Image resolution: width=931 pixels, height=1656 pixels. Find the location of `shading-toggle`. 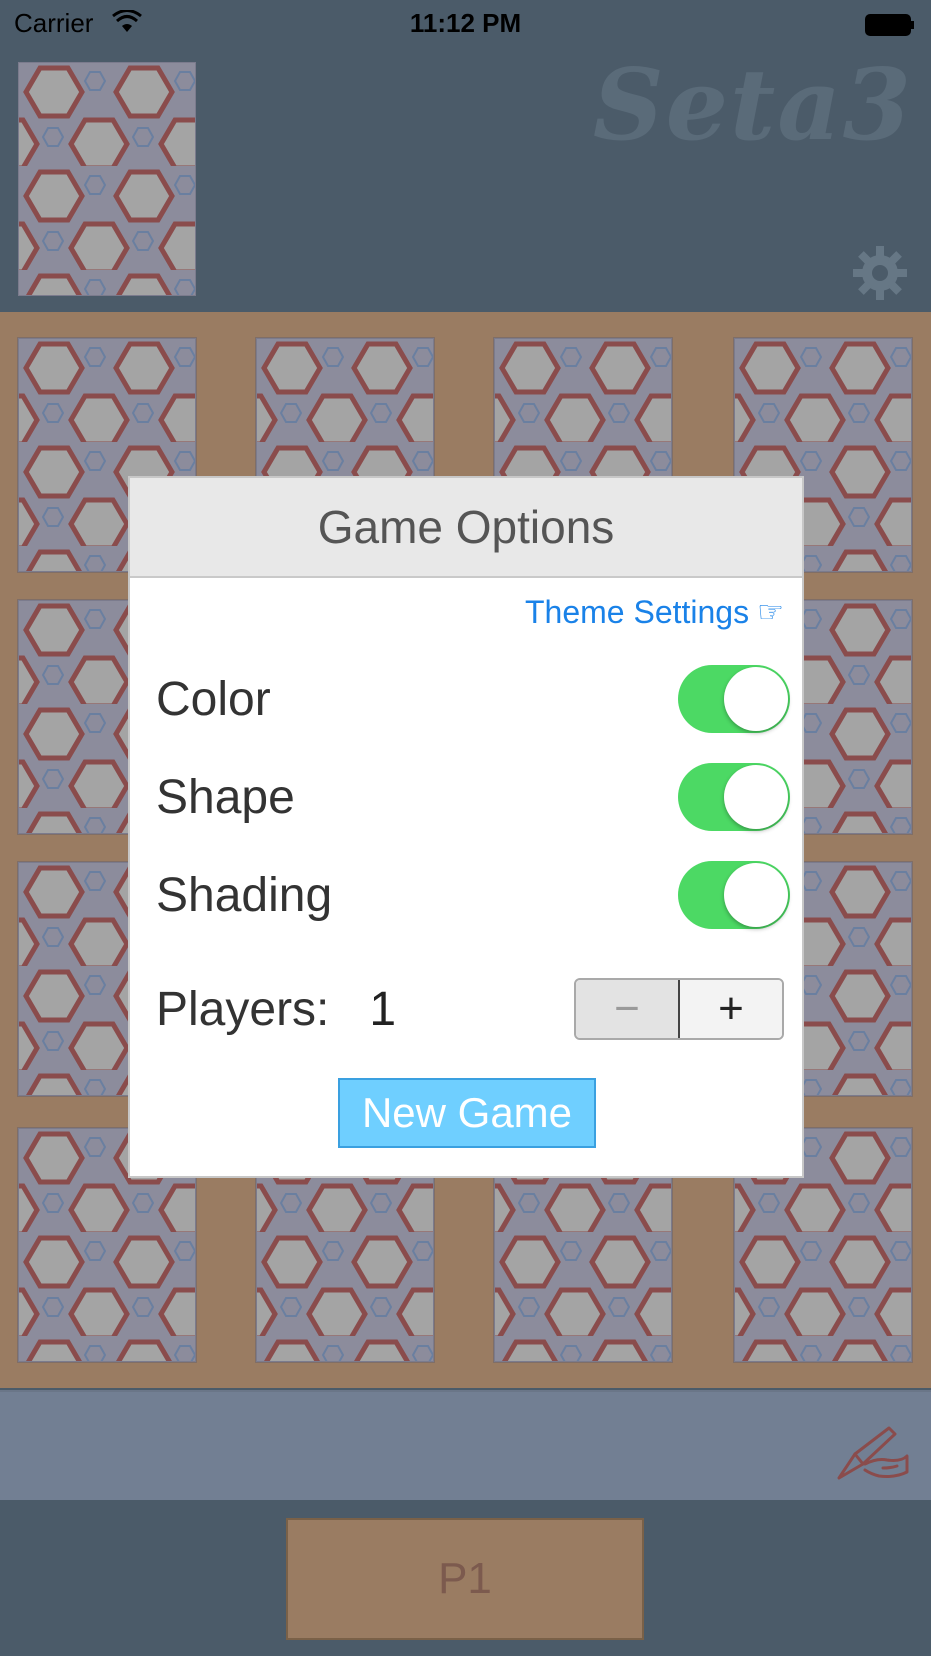

shading-toggle is located at coordinates (734, 895).